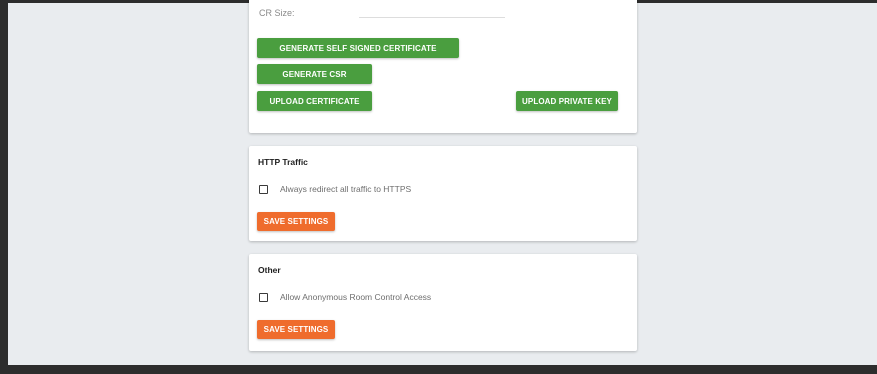  I want to click on footer-bar, so click(438, 369).